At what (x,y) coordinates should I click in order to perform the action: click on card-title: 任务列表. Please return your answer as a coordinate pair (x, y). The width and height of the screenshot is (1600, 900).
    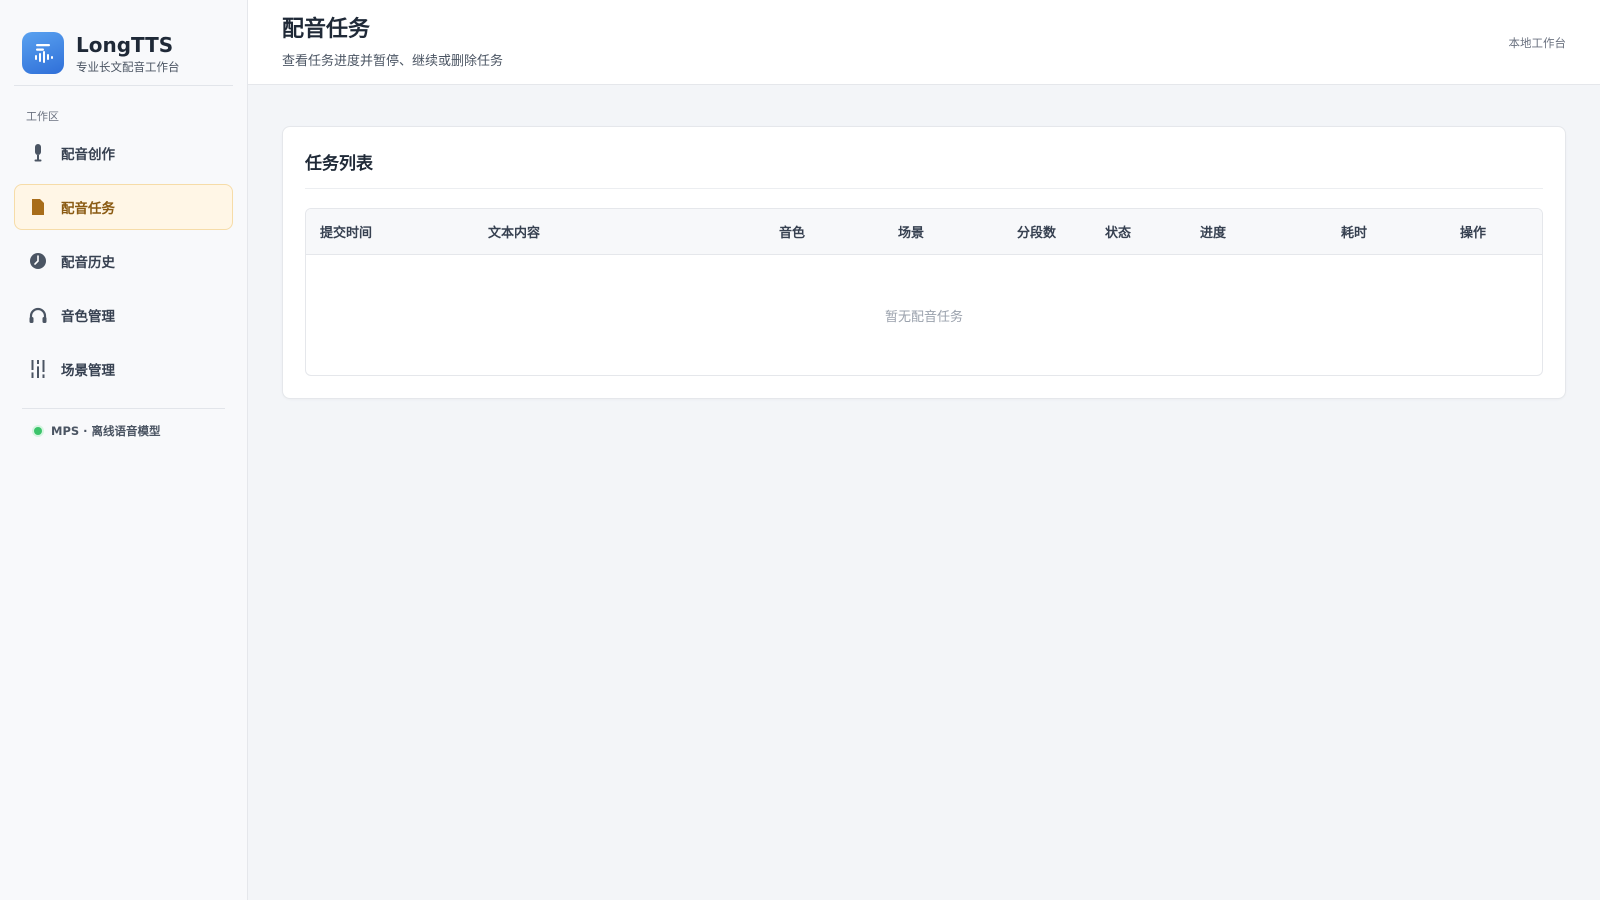
    Looking at the image, I should click on (924, 169).